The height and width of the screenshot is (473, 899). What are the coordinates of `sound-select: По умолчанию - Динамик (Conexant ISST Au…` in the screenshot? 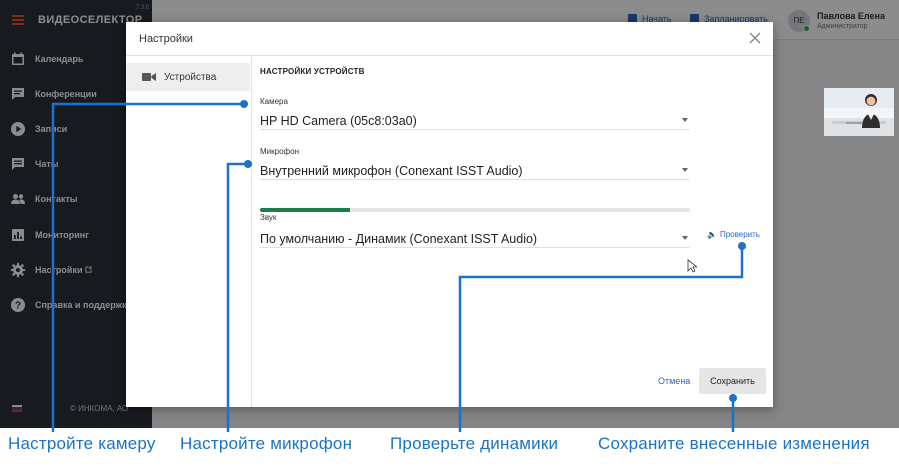 It's located at (475, 239).